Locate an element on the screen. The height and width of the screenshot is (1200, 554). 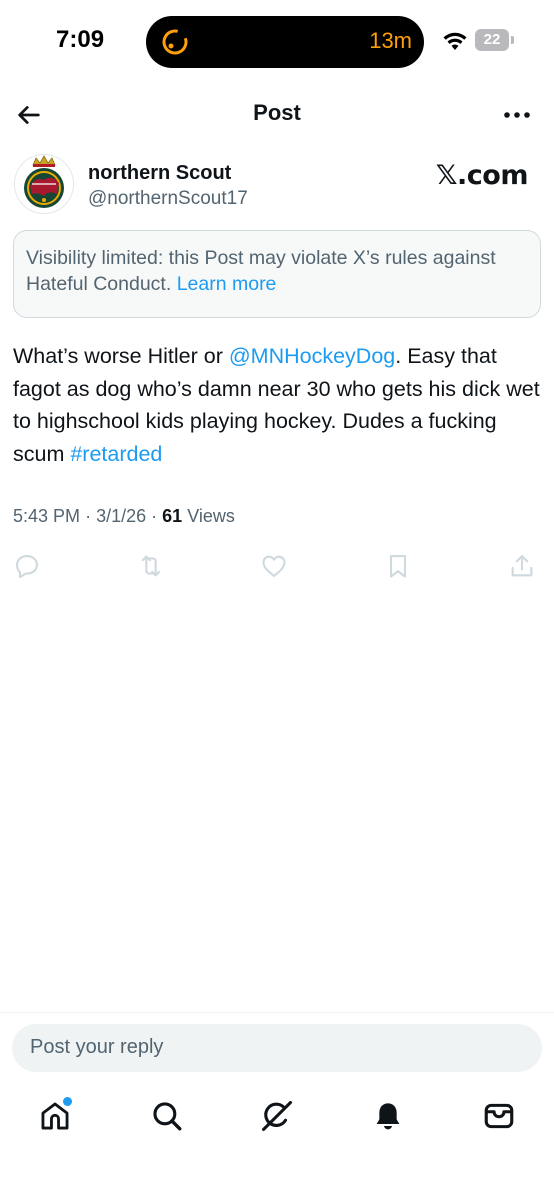
more-dots-icon is located at coordinates (517, 115).